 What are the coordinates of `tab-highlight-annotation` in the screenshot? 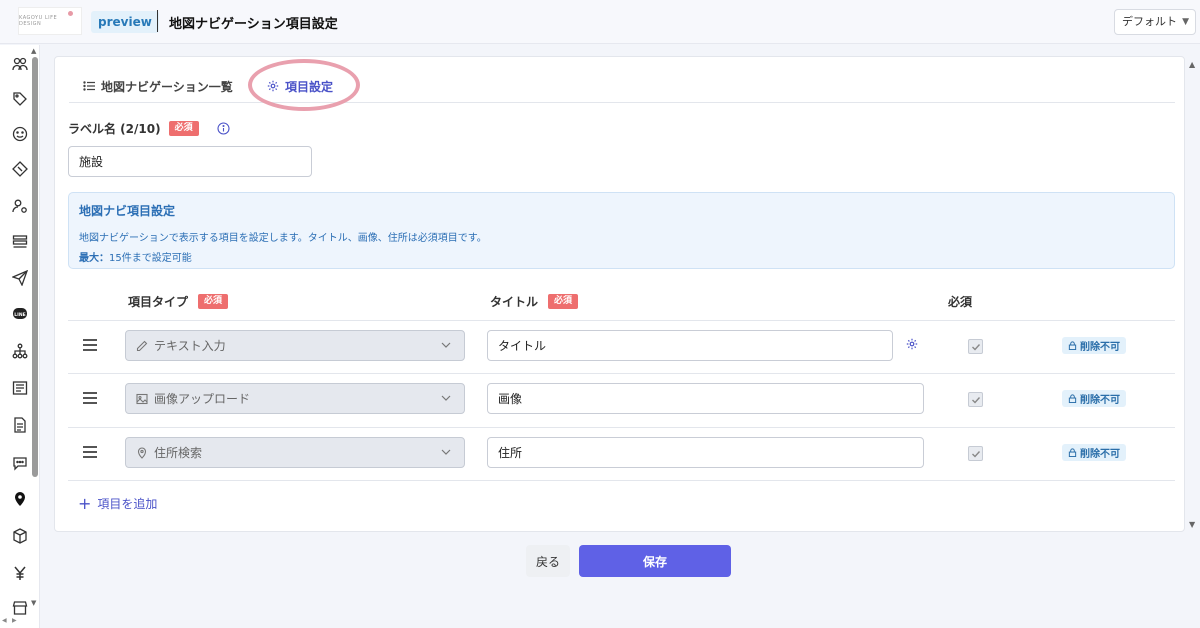 It's located at (304, 85).